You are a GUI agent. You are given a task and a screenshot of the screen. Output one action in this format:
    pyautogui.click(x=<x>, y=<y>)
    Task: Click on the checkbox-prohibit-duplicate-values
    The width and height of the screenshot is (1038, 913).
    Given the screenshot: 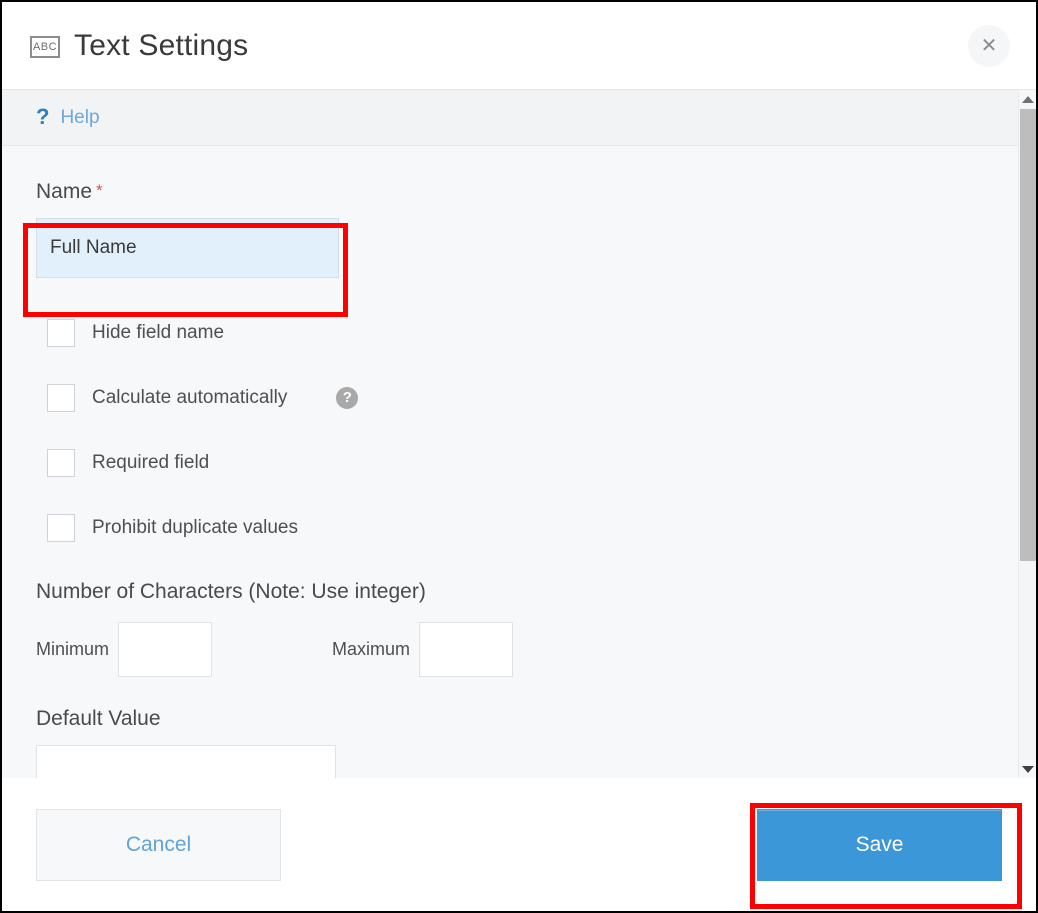 What is the action you would take?
    pyautogui.click(x=61, y=527)
    